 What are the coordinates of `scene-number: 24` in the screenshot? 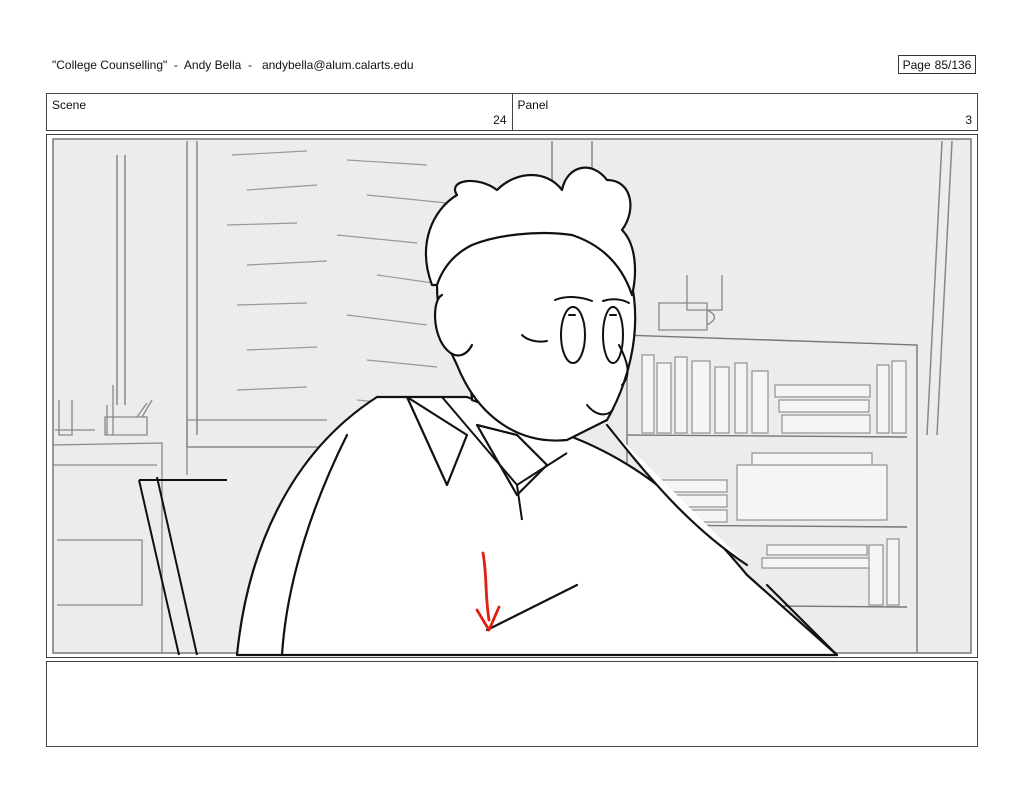 It's located at (500, 120).